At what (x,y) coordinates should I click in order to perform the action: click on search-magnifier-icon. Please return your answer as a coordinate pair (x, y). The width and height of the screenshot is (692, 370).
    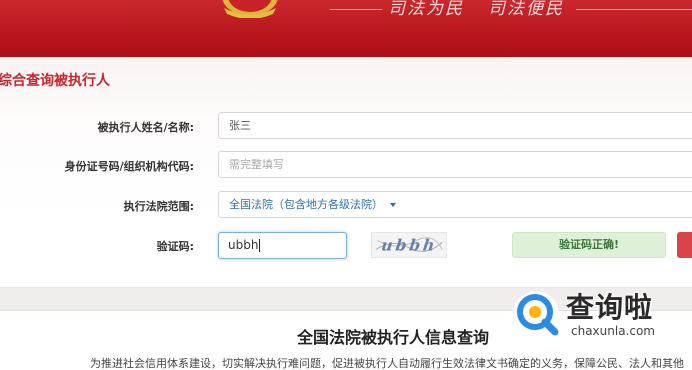
    Looking at the image, I should click on (536, 314).